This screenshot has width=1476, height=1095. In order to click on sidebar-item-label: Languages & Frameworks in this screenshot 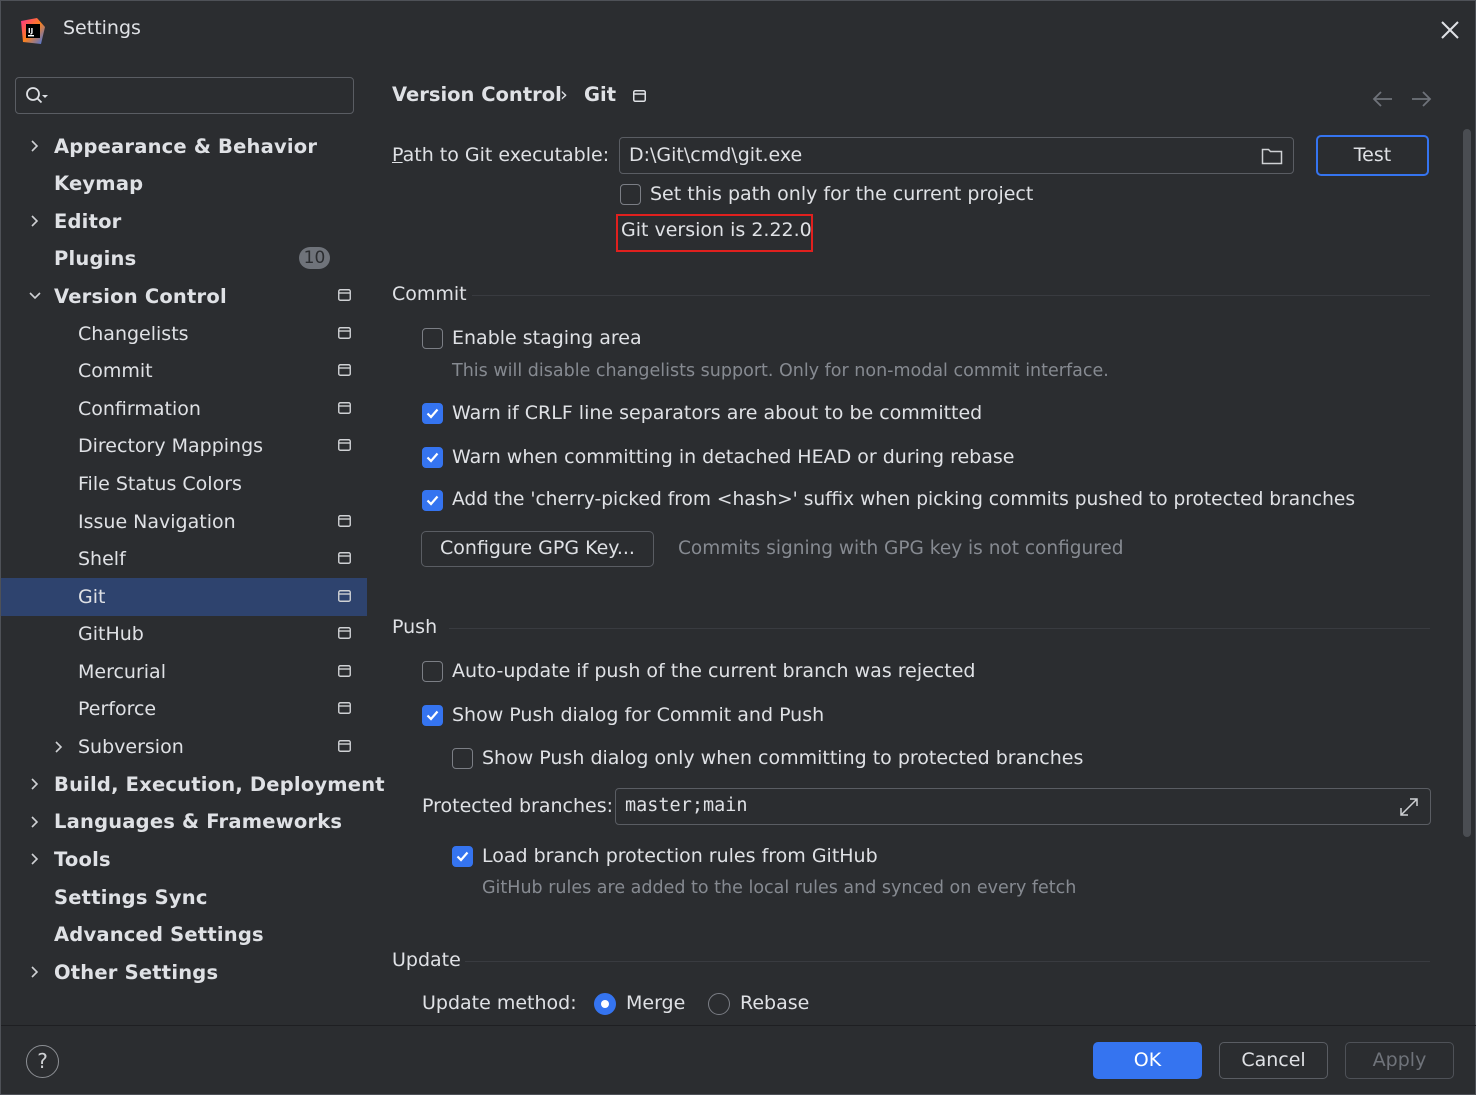, I will do `click(198, 822)`.